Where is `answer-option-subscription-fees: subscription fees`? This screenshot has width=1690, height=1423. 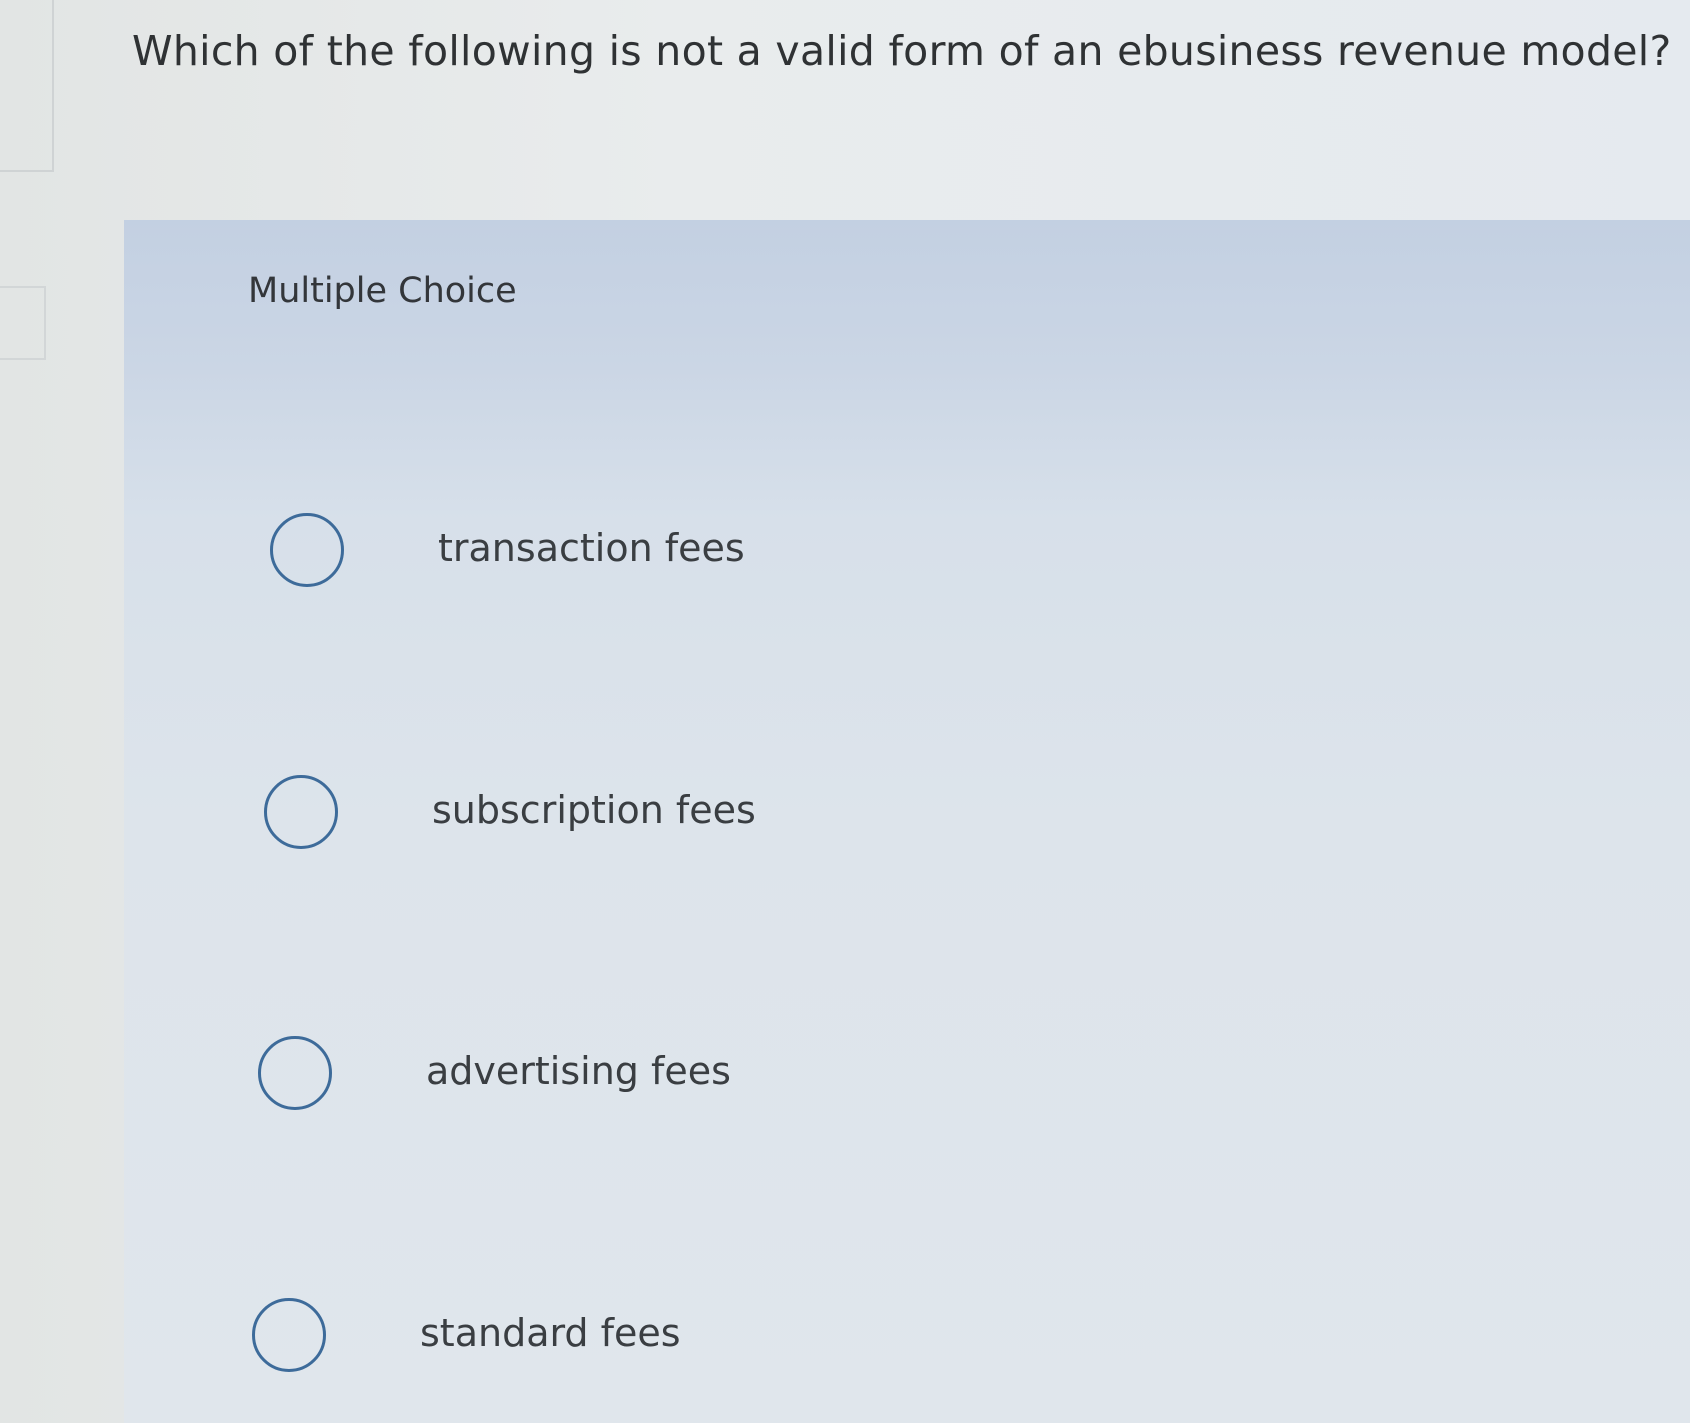 answer-option-subscription-fees: subscription fees is located at coordinates (714, 817).